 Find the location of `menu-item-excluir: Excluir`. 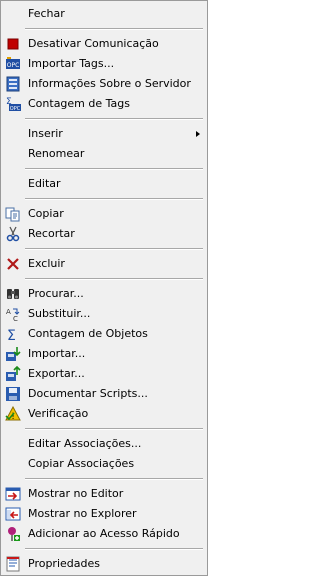

menu-item-excluir: Excluir is located at coordinates (104, 264).